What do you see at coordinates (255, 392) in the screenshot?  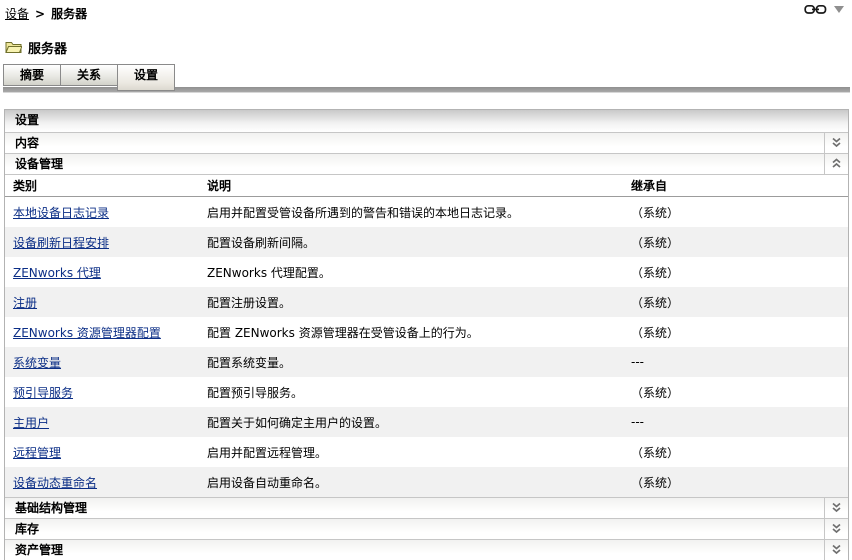 I see `row-description: 配置预引导服务。` at bounding box center [255, 392].